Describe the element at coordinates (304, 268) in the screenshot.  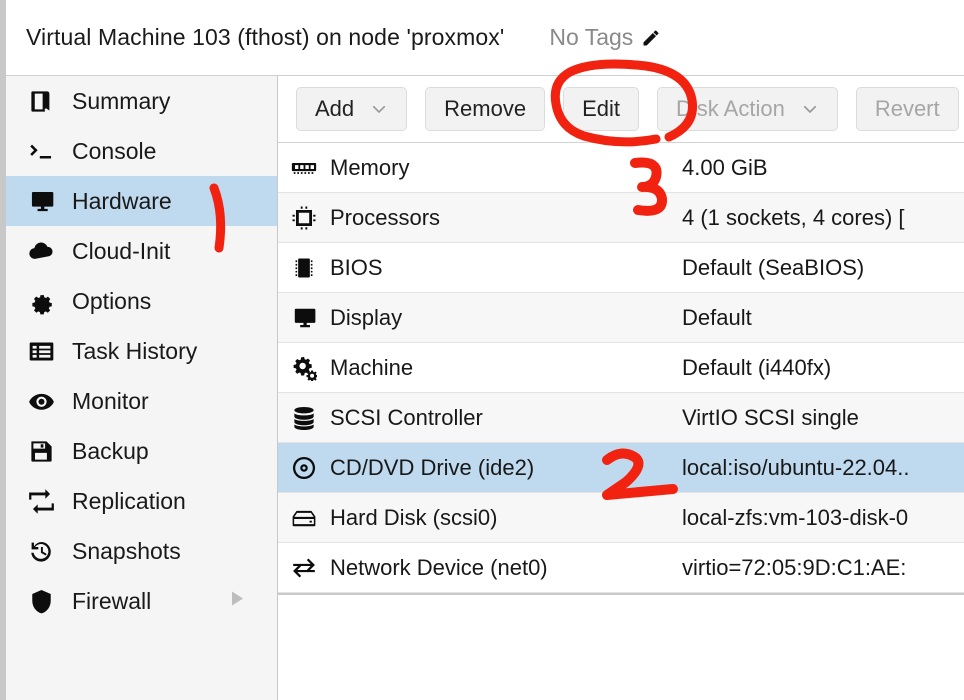
I see `chip-icon` at that location.